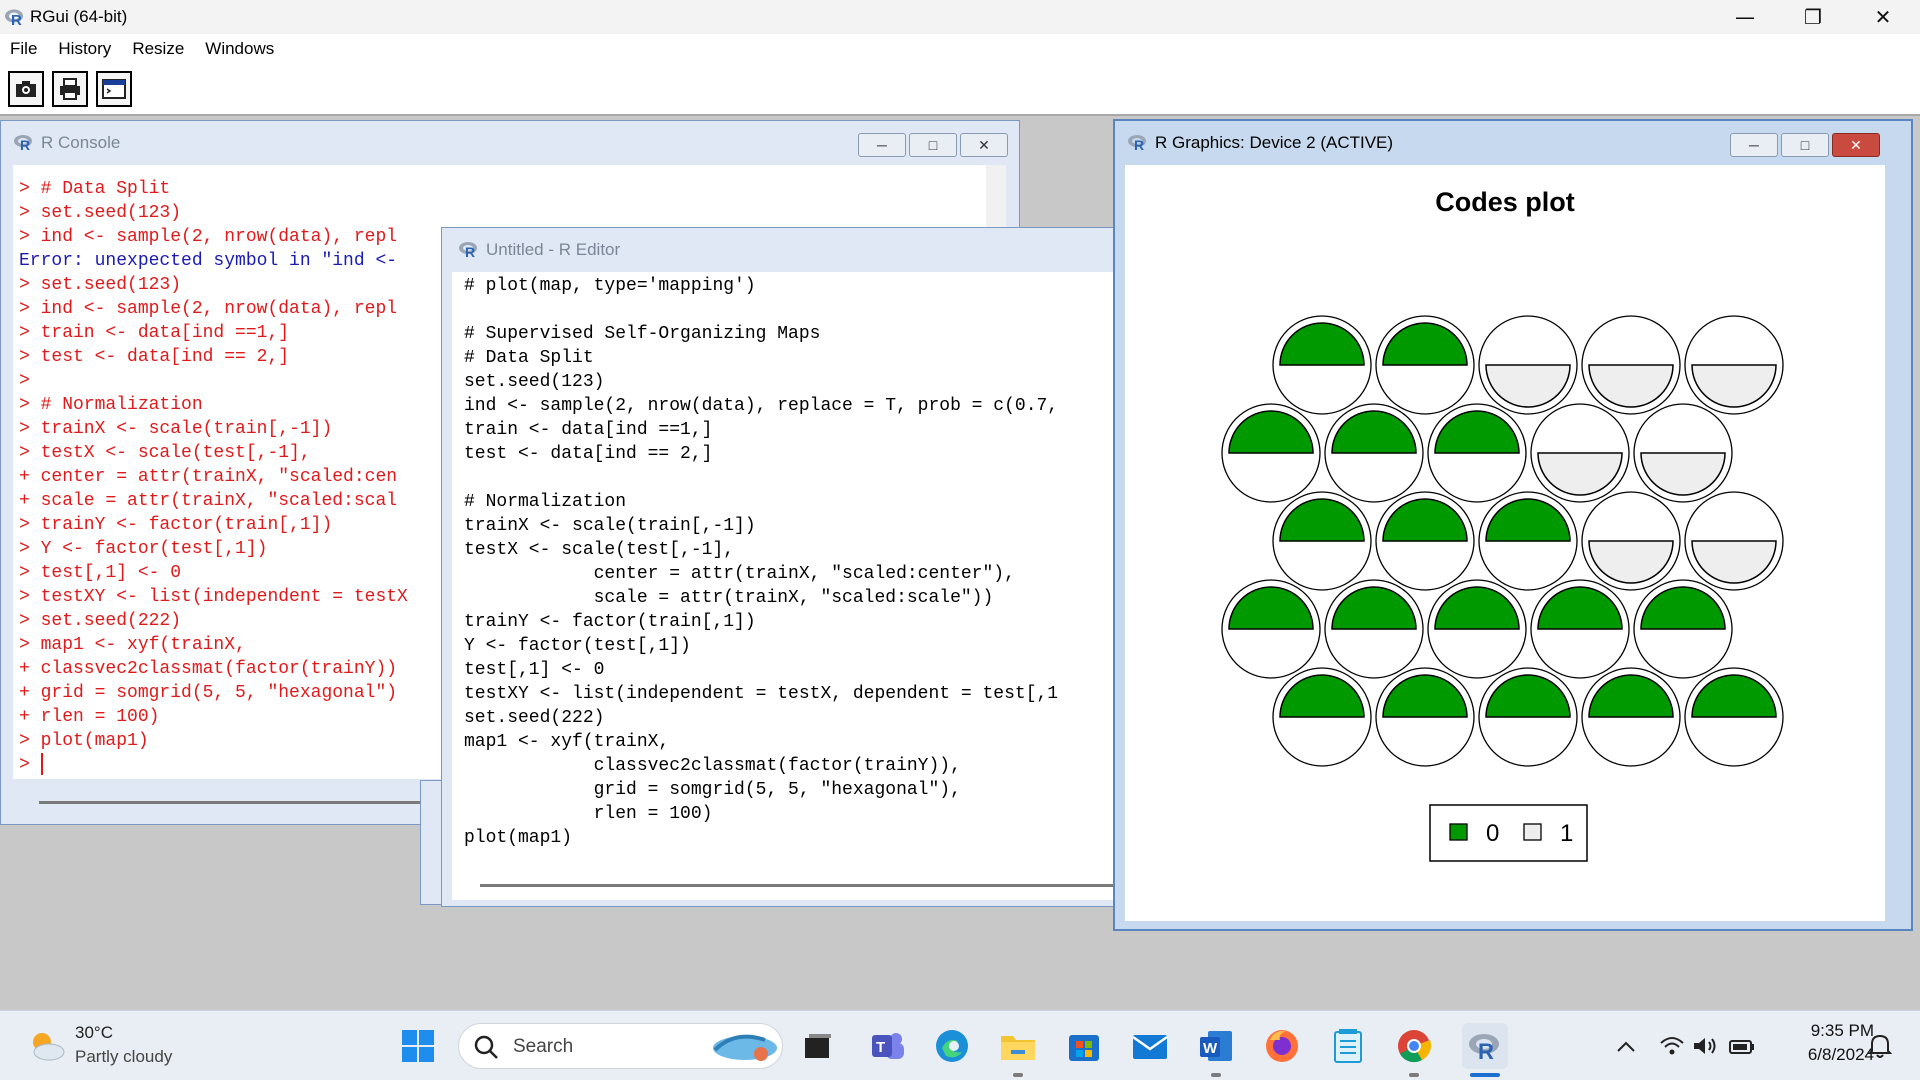  Describe the element at coordinates (1485, 1046) in the screenshot. I see `rgui-taskbar-icon: R` at that location.